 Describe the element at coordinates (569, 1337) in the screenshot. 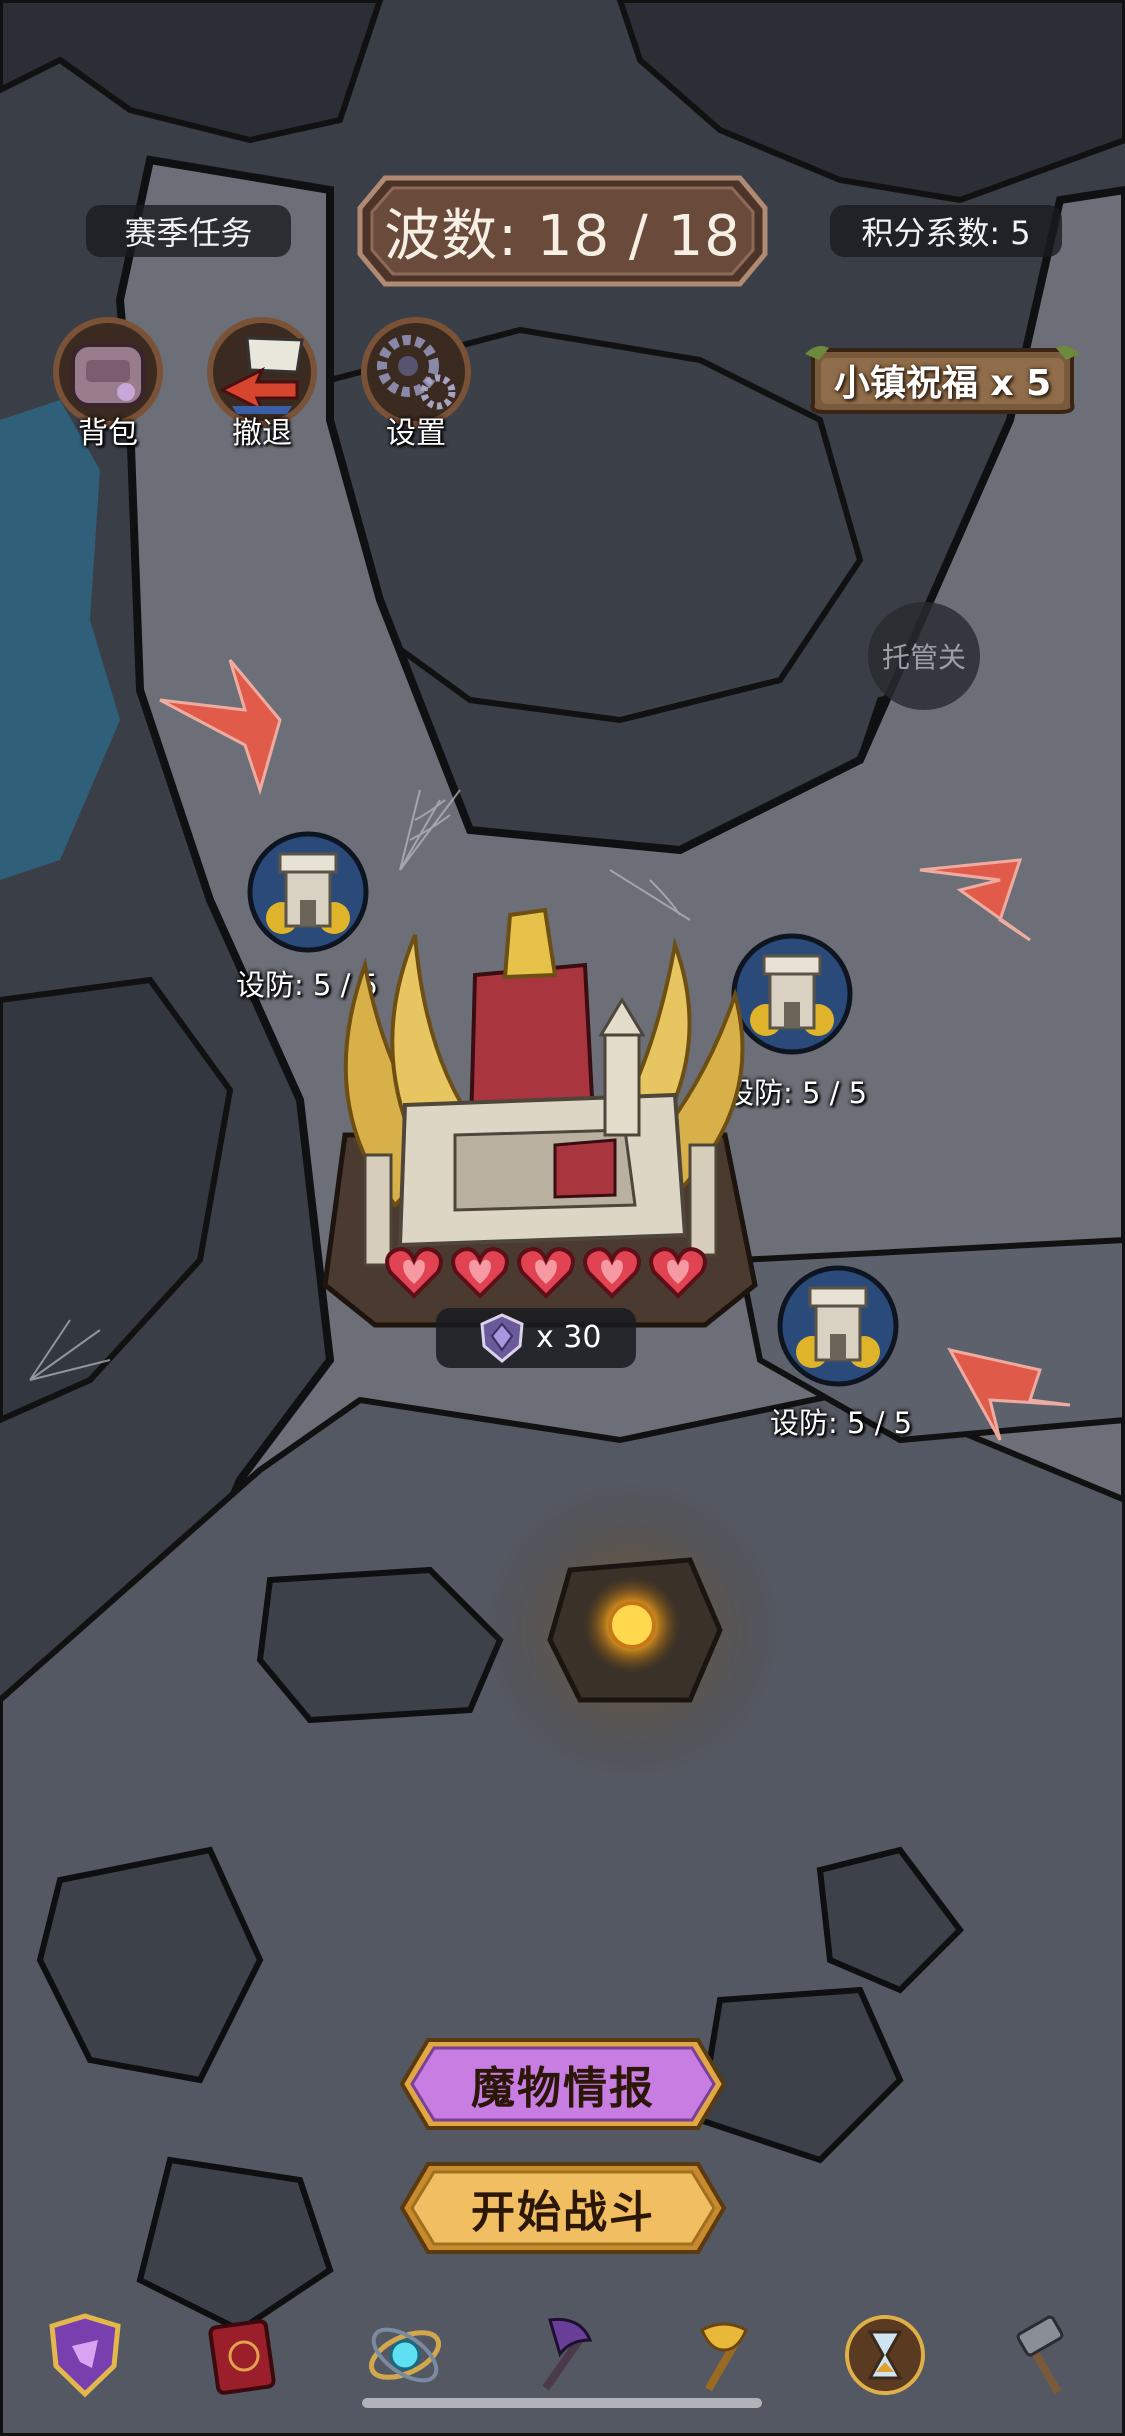

I see `gem-count-label: x 30` at that location.